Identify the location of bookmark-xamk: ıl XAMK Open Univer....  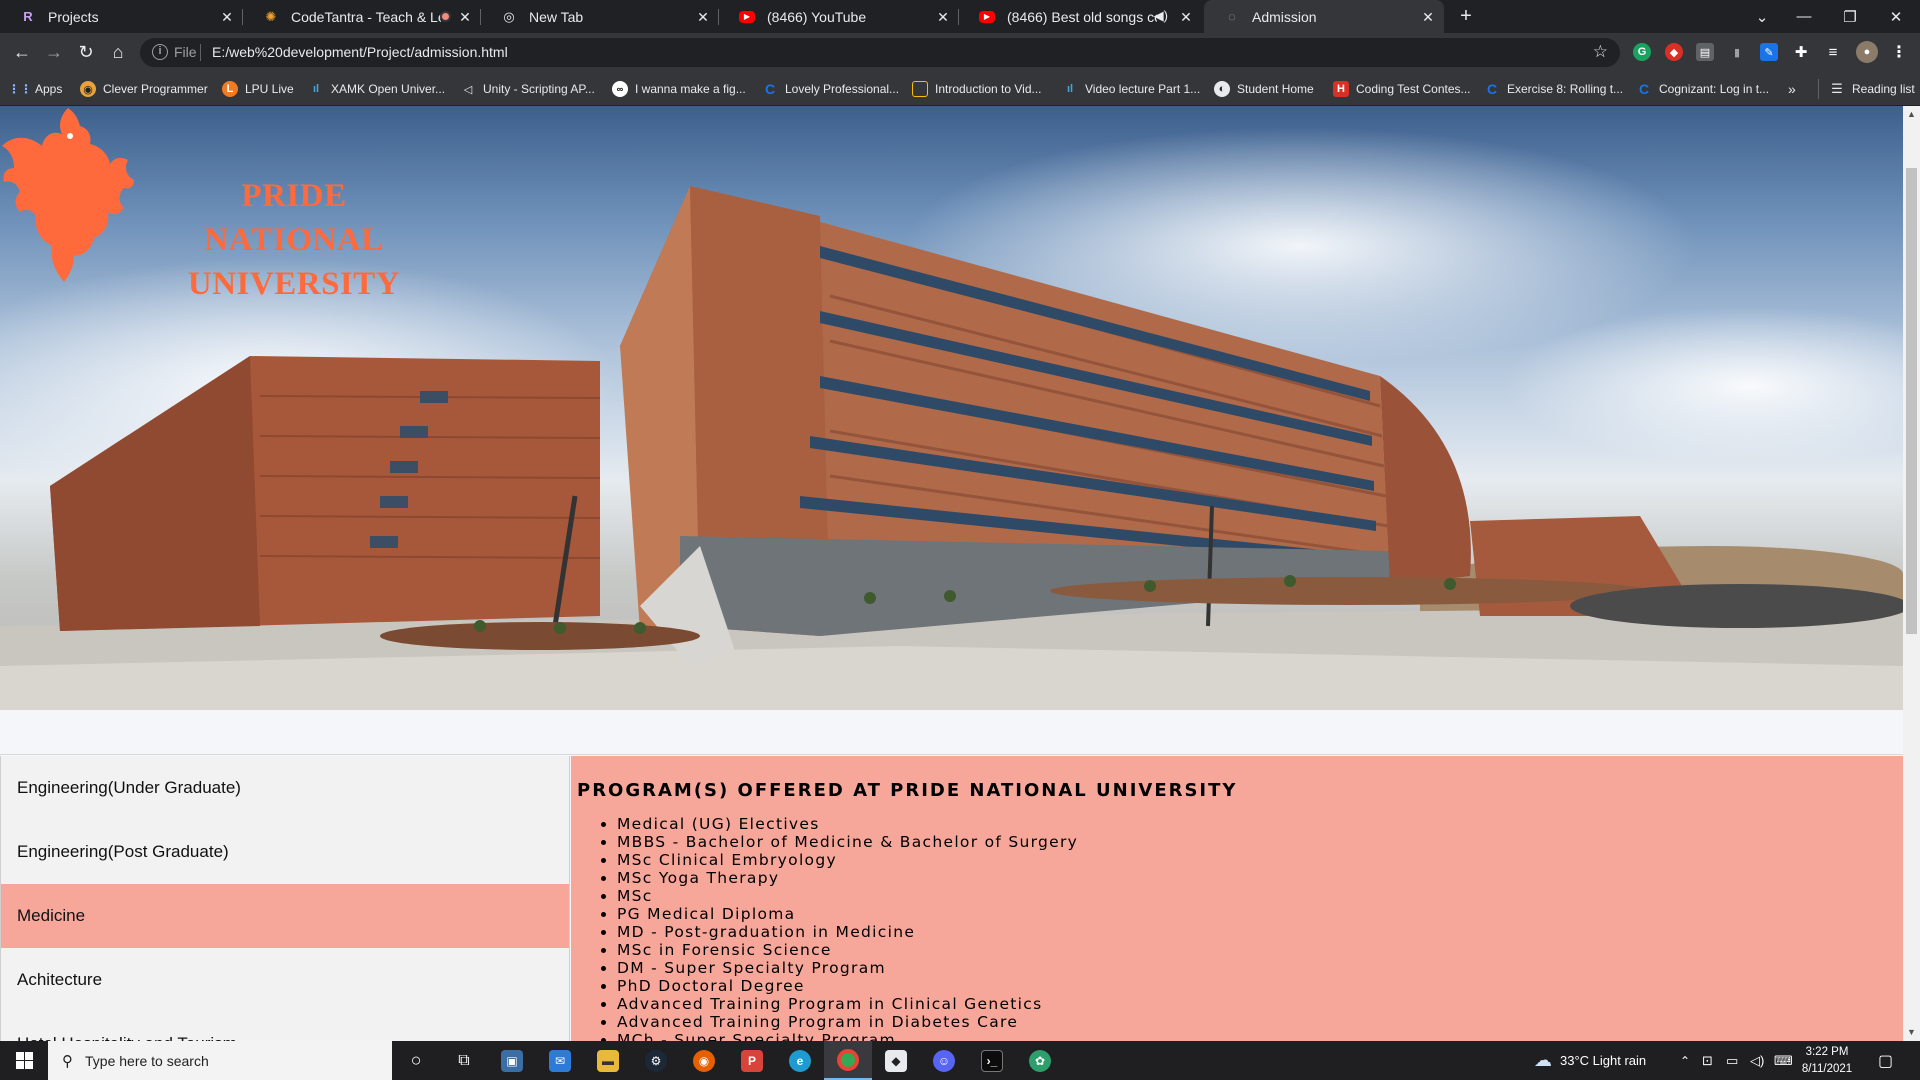
(376, 89).